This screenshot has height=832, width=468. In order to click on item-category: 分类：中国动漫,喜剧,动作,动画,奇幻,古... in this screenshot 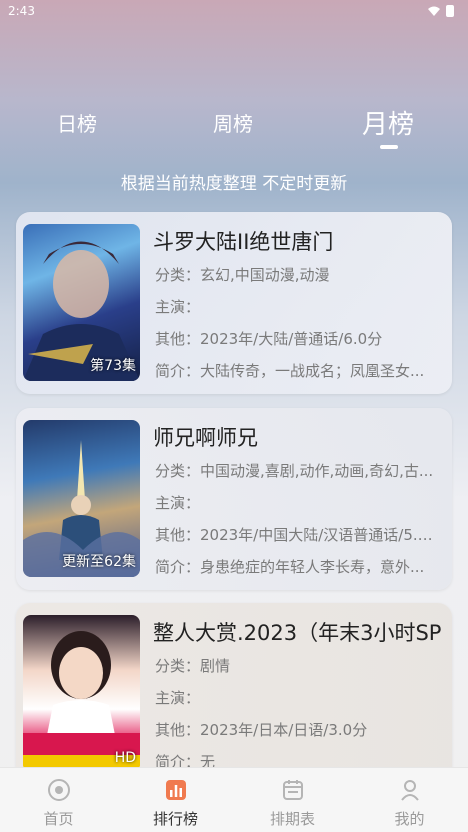, I will do `click(294, 471)`.